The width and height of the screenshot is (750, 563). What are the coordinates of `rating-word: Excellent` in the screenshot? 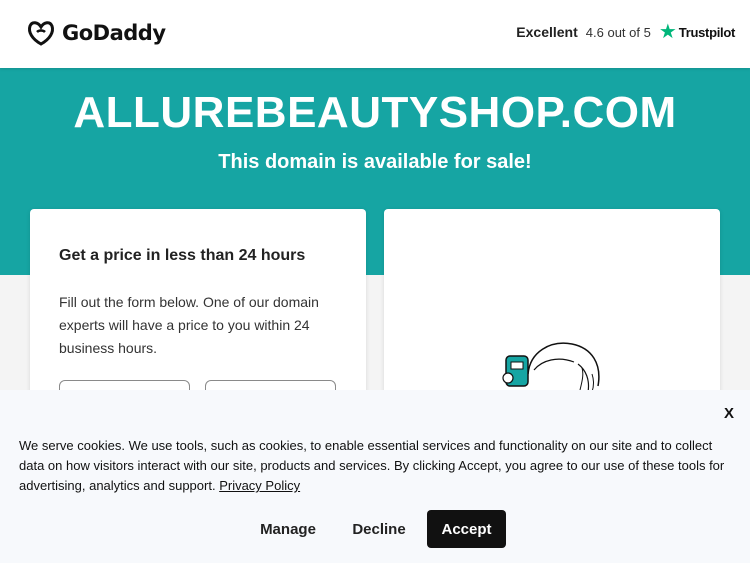 It's located at (547, 32).